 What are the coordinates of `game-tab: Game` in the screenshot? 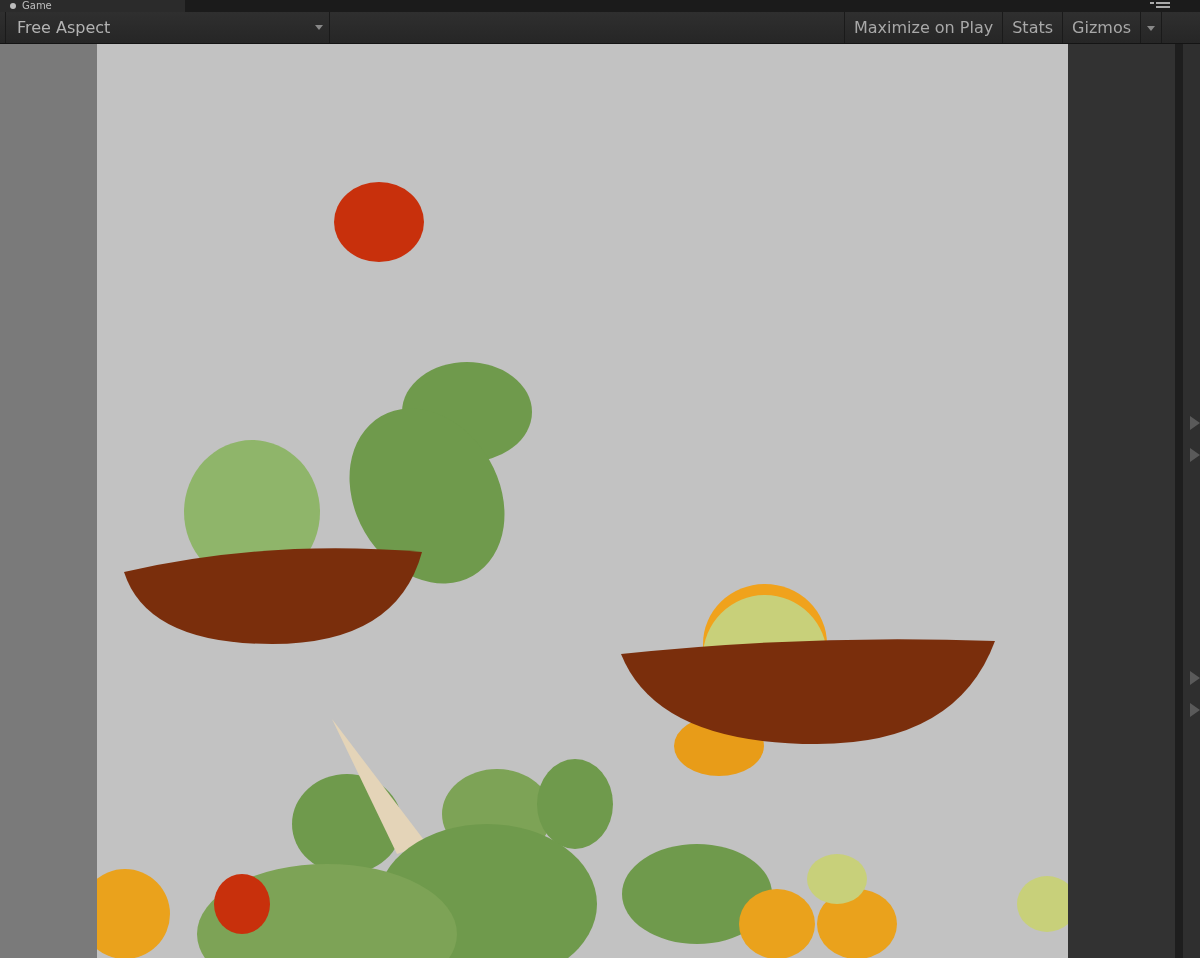 It's located at (92, 6).